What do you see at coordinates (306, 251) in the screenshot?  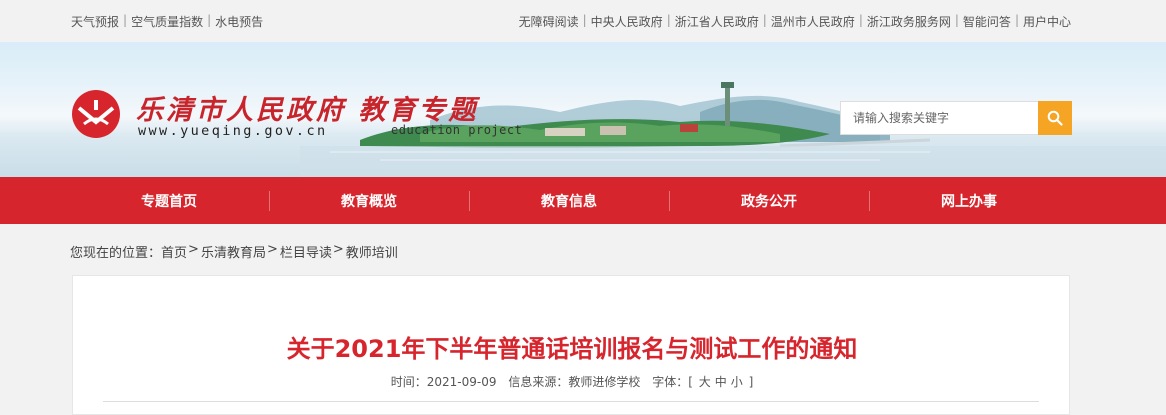 I see `breadcrumb-column-guide: 栏目导读` at bounding box center [306, 251].